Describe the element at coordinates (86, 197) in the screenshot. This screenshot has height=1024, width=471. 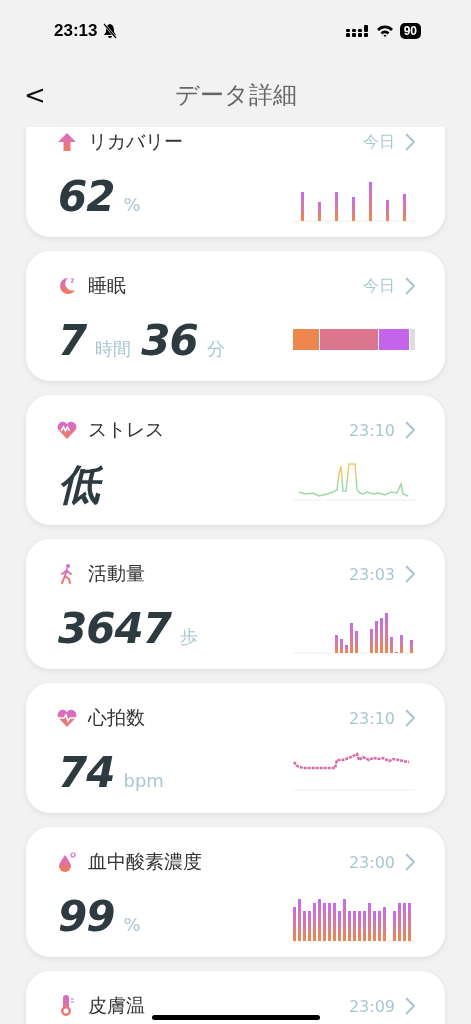
I see `metric-value: 62` at that location.